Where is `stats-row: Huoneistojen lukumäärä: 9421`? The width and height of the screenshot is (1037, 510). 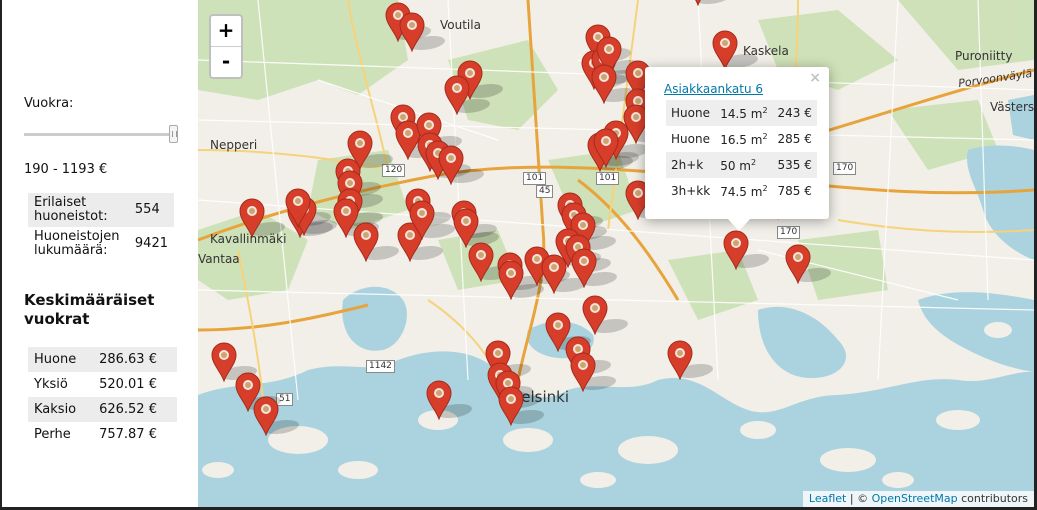 stats-row: Huoneistojen lukumäärä: 9421 is located at coordinates (101, 244).